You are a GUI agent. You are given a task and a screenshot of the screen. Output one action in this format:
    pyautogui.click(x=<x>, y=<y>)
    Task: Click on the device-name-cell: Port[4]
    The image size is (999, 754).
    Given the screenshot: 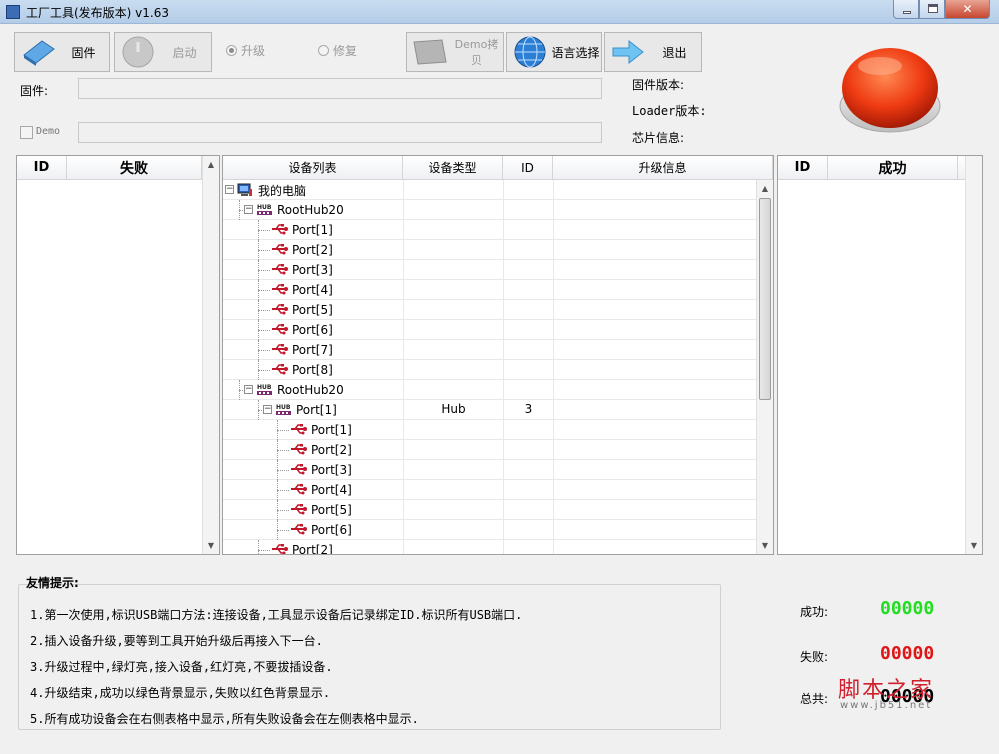 What is the action you would take?
    pyautogui.click(x=313, y=290)
    